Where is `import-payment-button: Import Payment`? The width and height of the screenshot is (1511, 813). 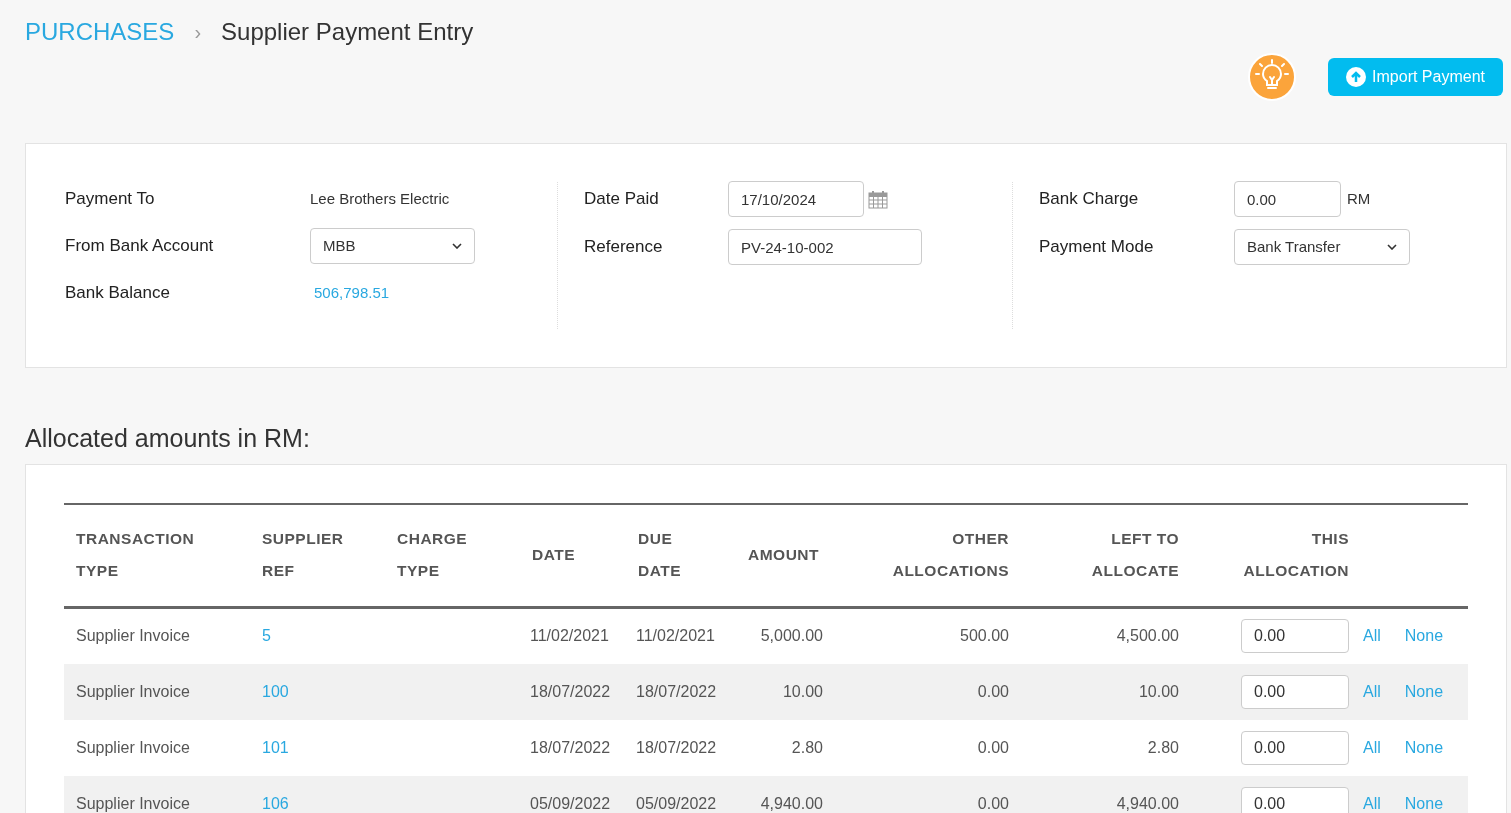
import-payment-button: Import Payment is located at coordinates (1415, 77).